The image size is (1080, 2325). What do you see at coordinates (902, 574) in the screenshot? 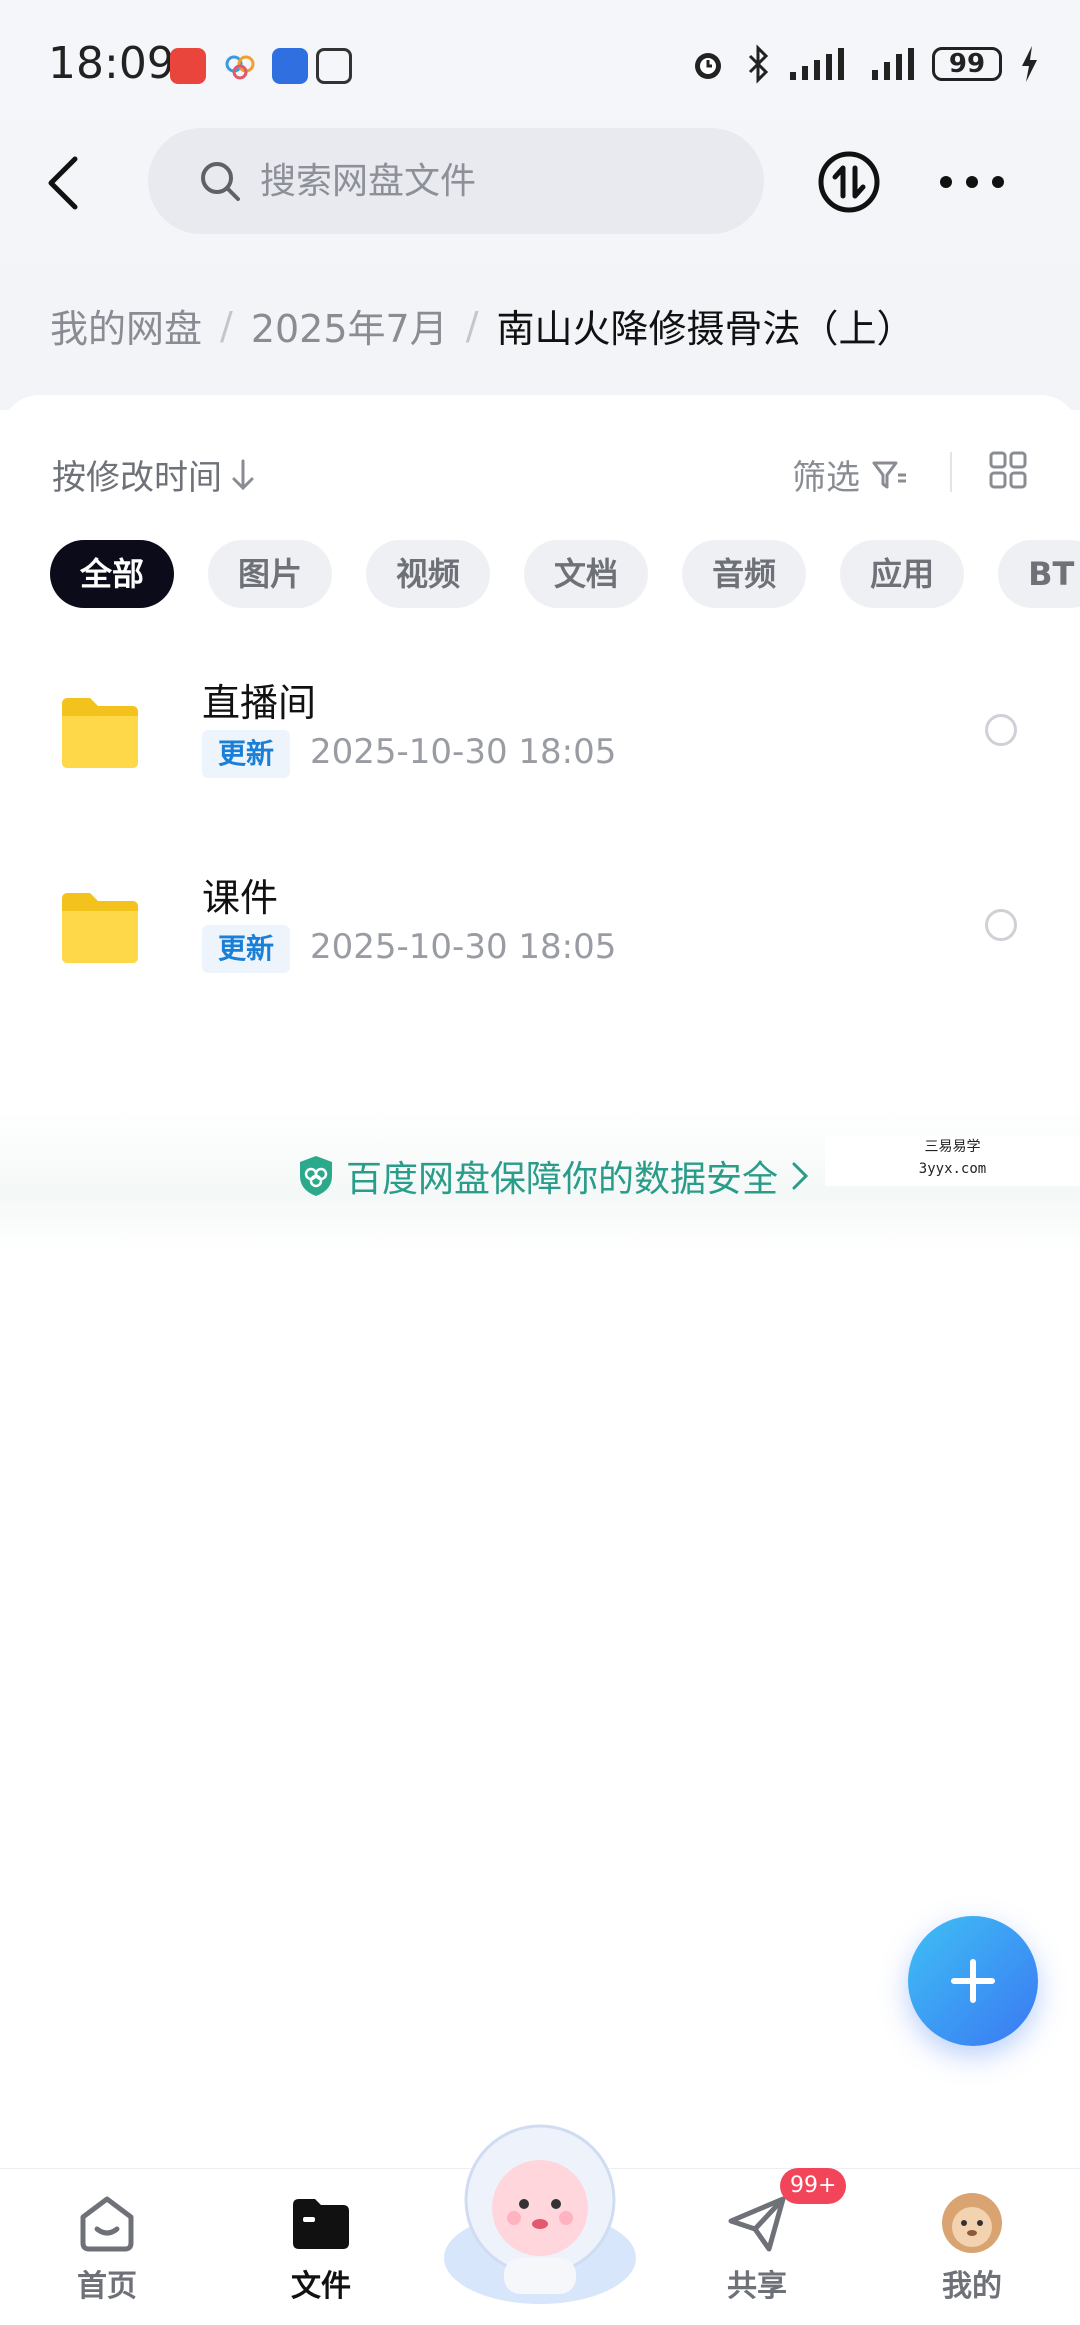
I see `chip-apps: 应用` at bounding box center [902, 574].